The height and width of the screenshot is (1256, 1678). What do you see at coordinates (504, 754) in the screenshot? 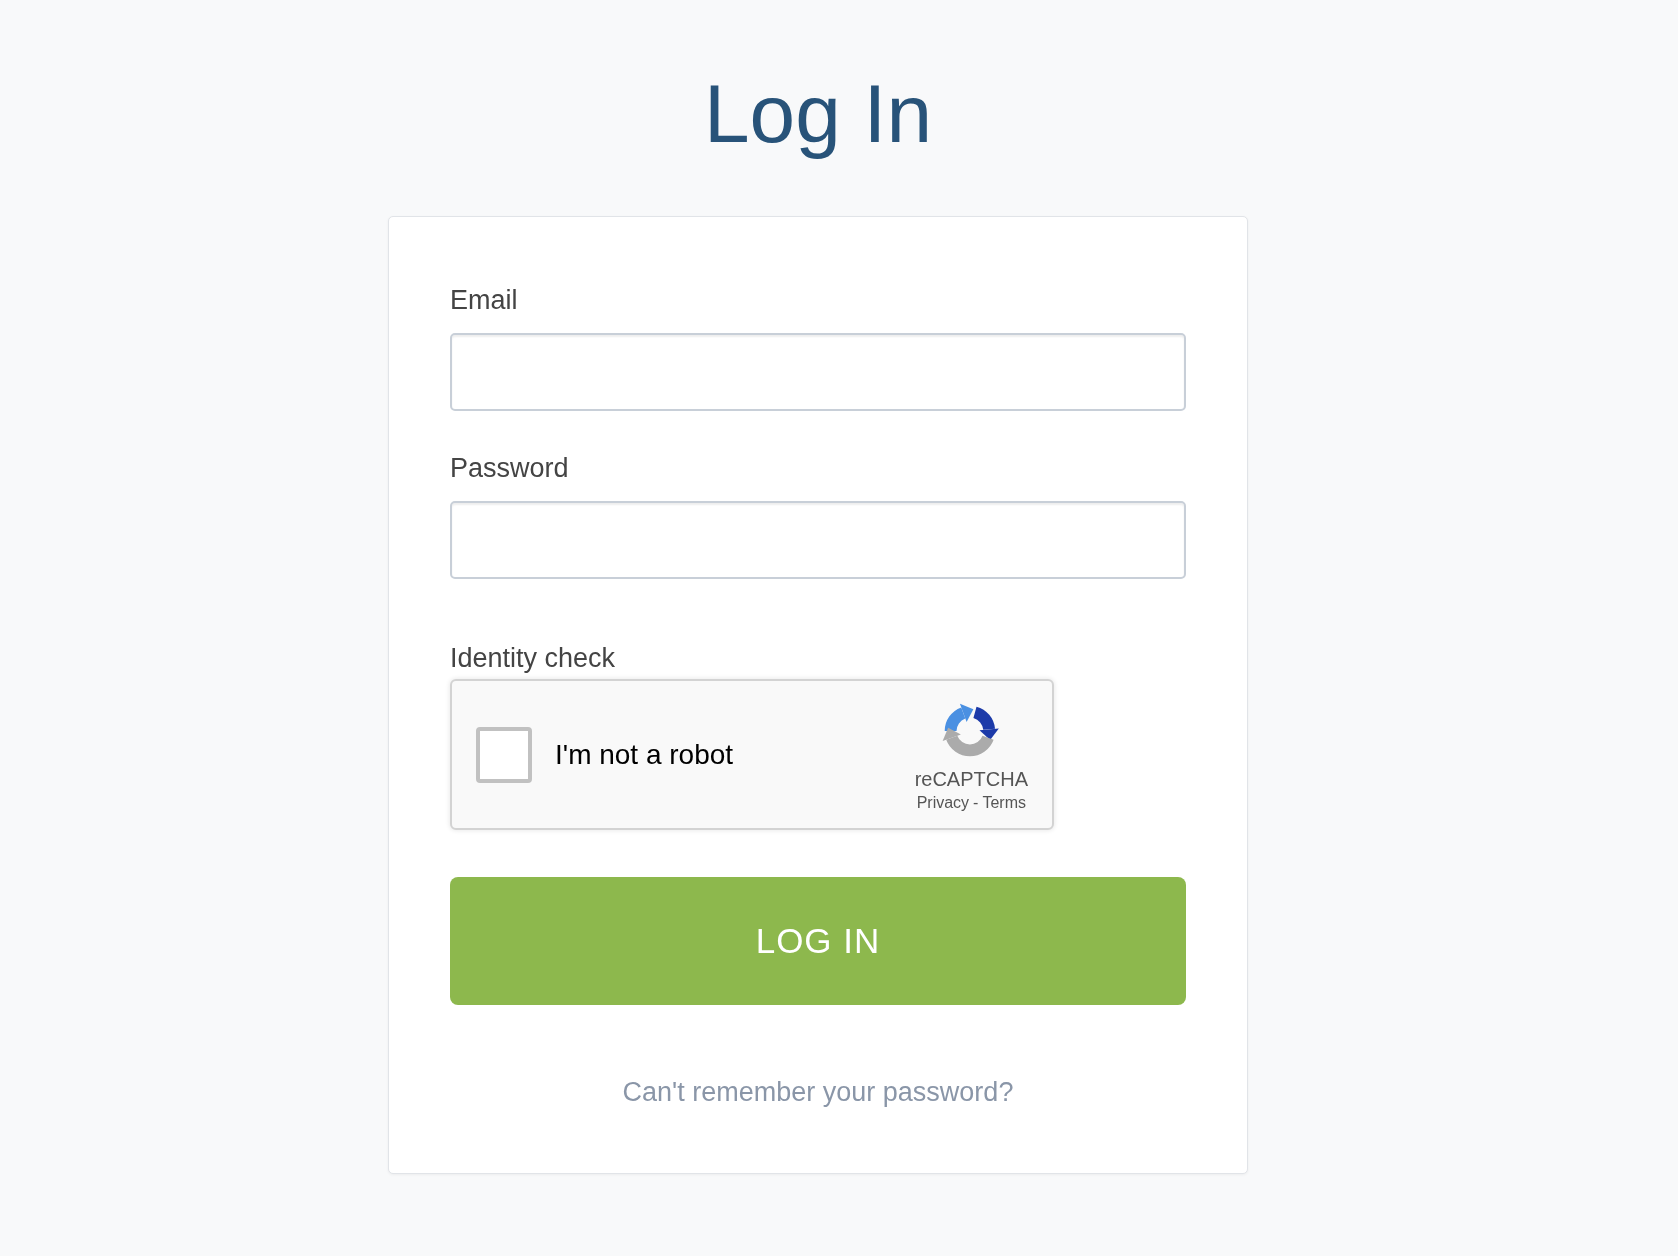
I see `checkbox` at bounding box center [504, 754].